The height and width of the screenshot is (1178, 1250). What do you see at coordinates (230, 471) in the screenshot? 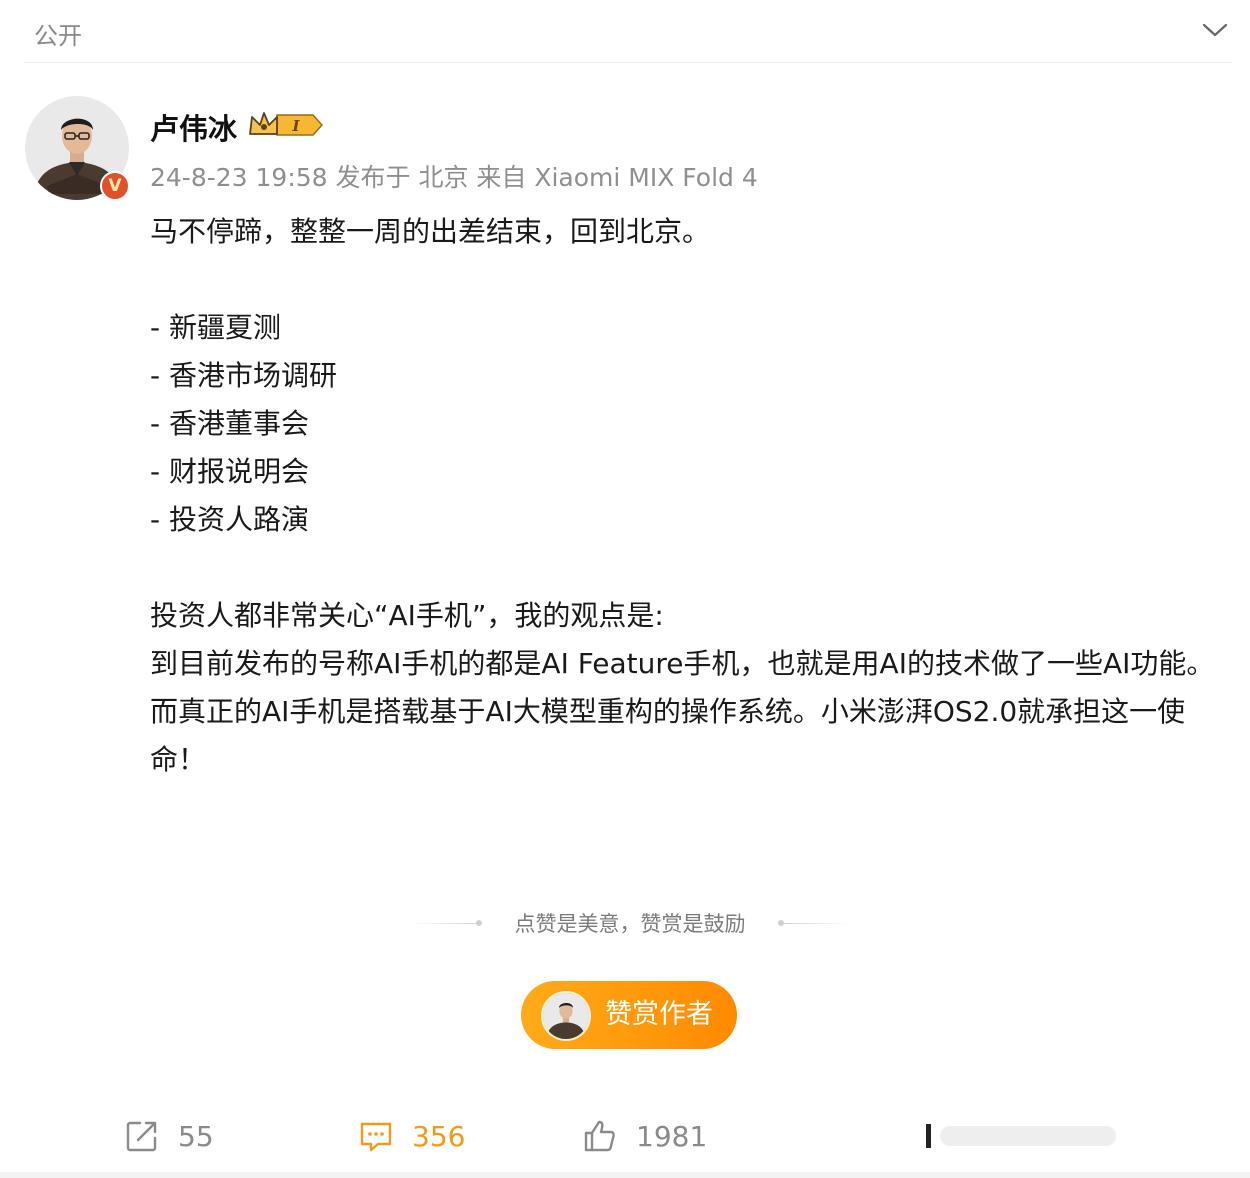
I see `list-item: - 财报说明会` at bounding box center [230, 471].